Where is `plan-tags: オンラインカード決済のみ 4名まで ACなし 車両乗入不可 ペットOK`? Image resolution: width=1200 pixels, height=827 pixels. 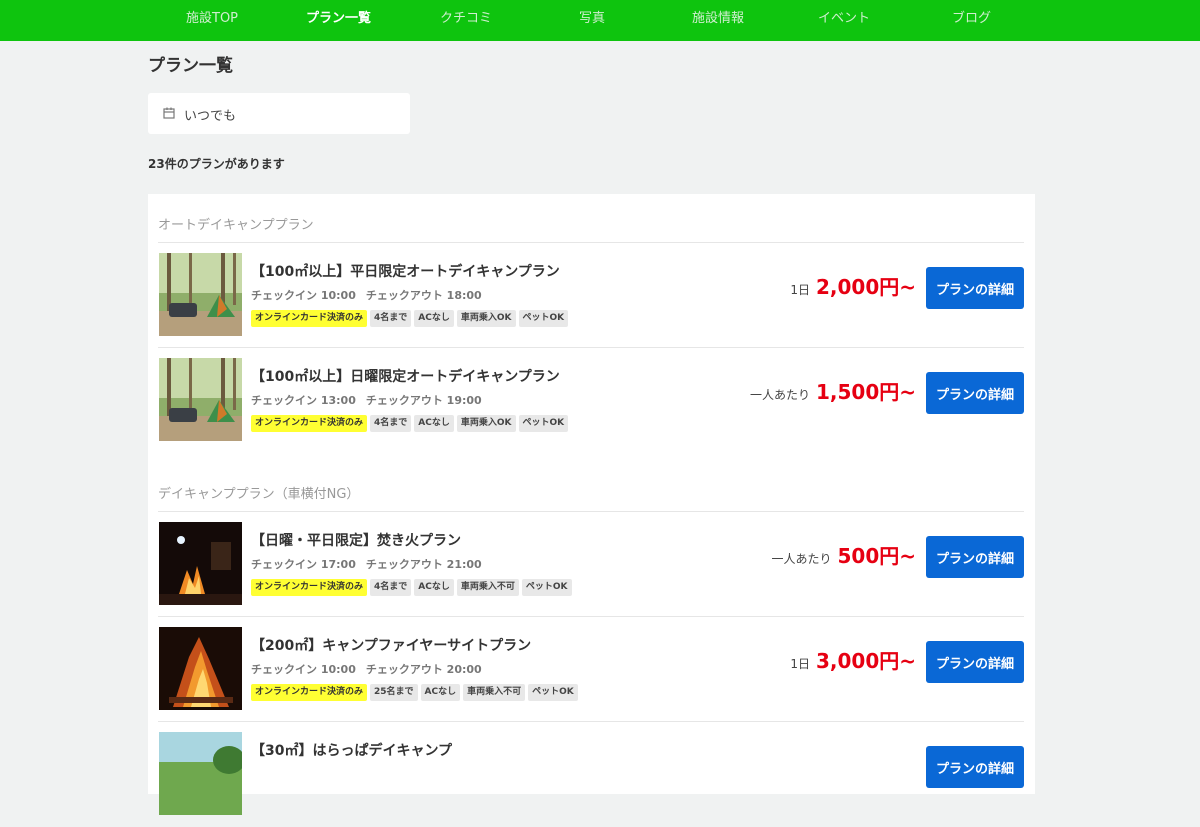 plan-tags: オンラインカード決済のみ 4名まで ACなし 車両乗入不可 ペットOK is located at coordinates (411, 587).